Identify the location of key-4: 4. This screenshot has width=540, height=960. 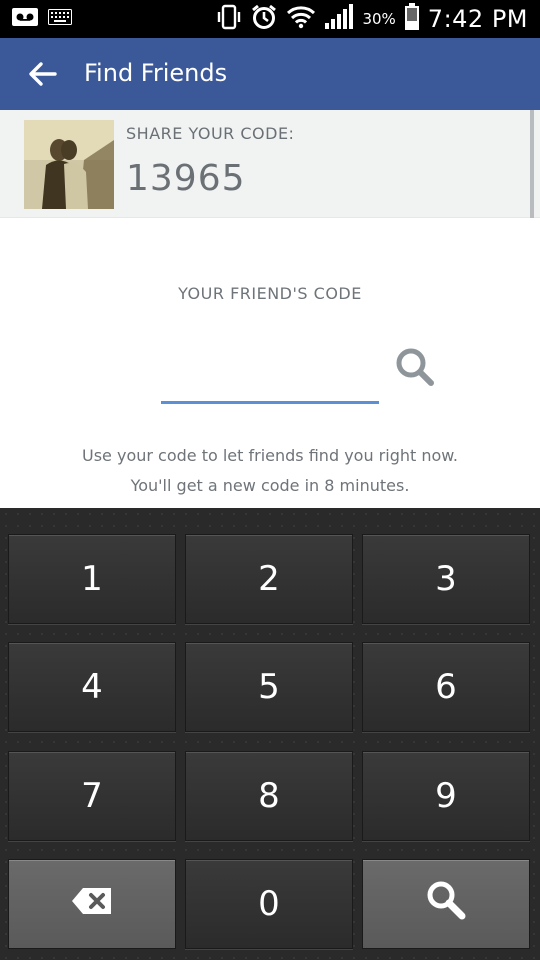
(92, 687).